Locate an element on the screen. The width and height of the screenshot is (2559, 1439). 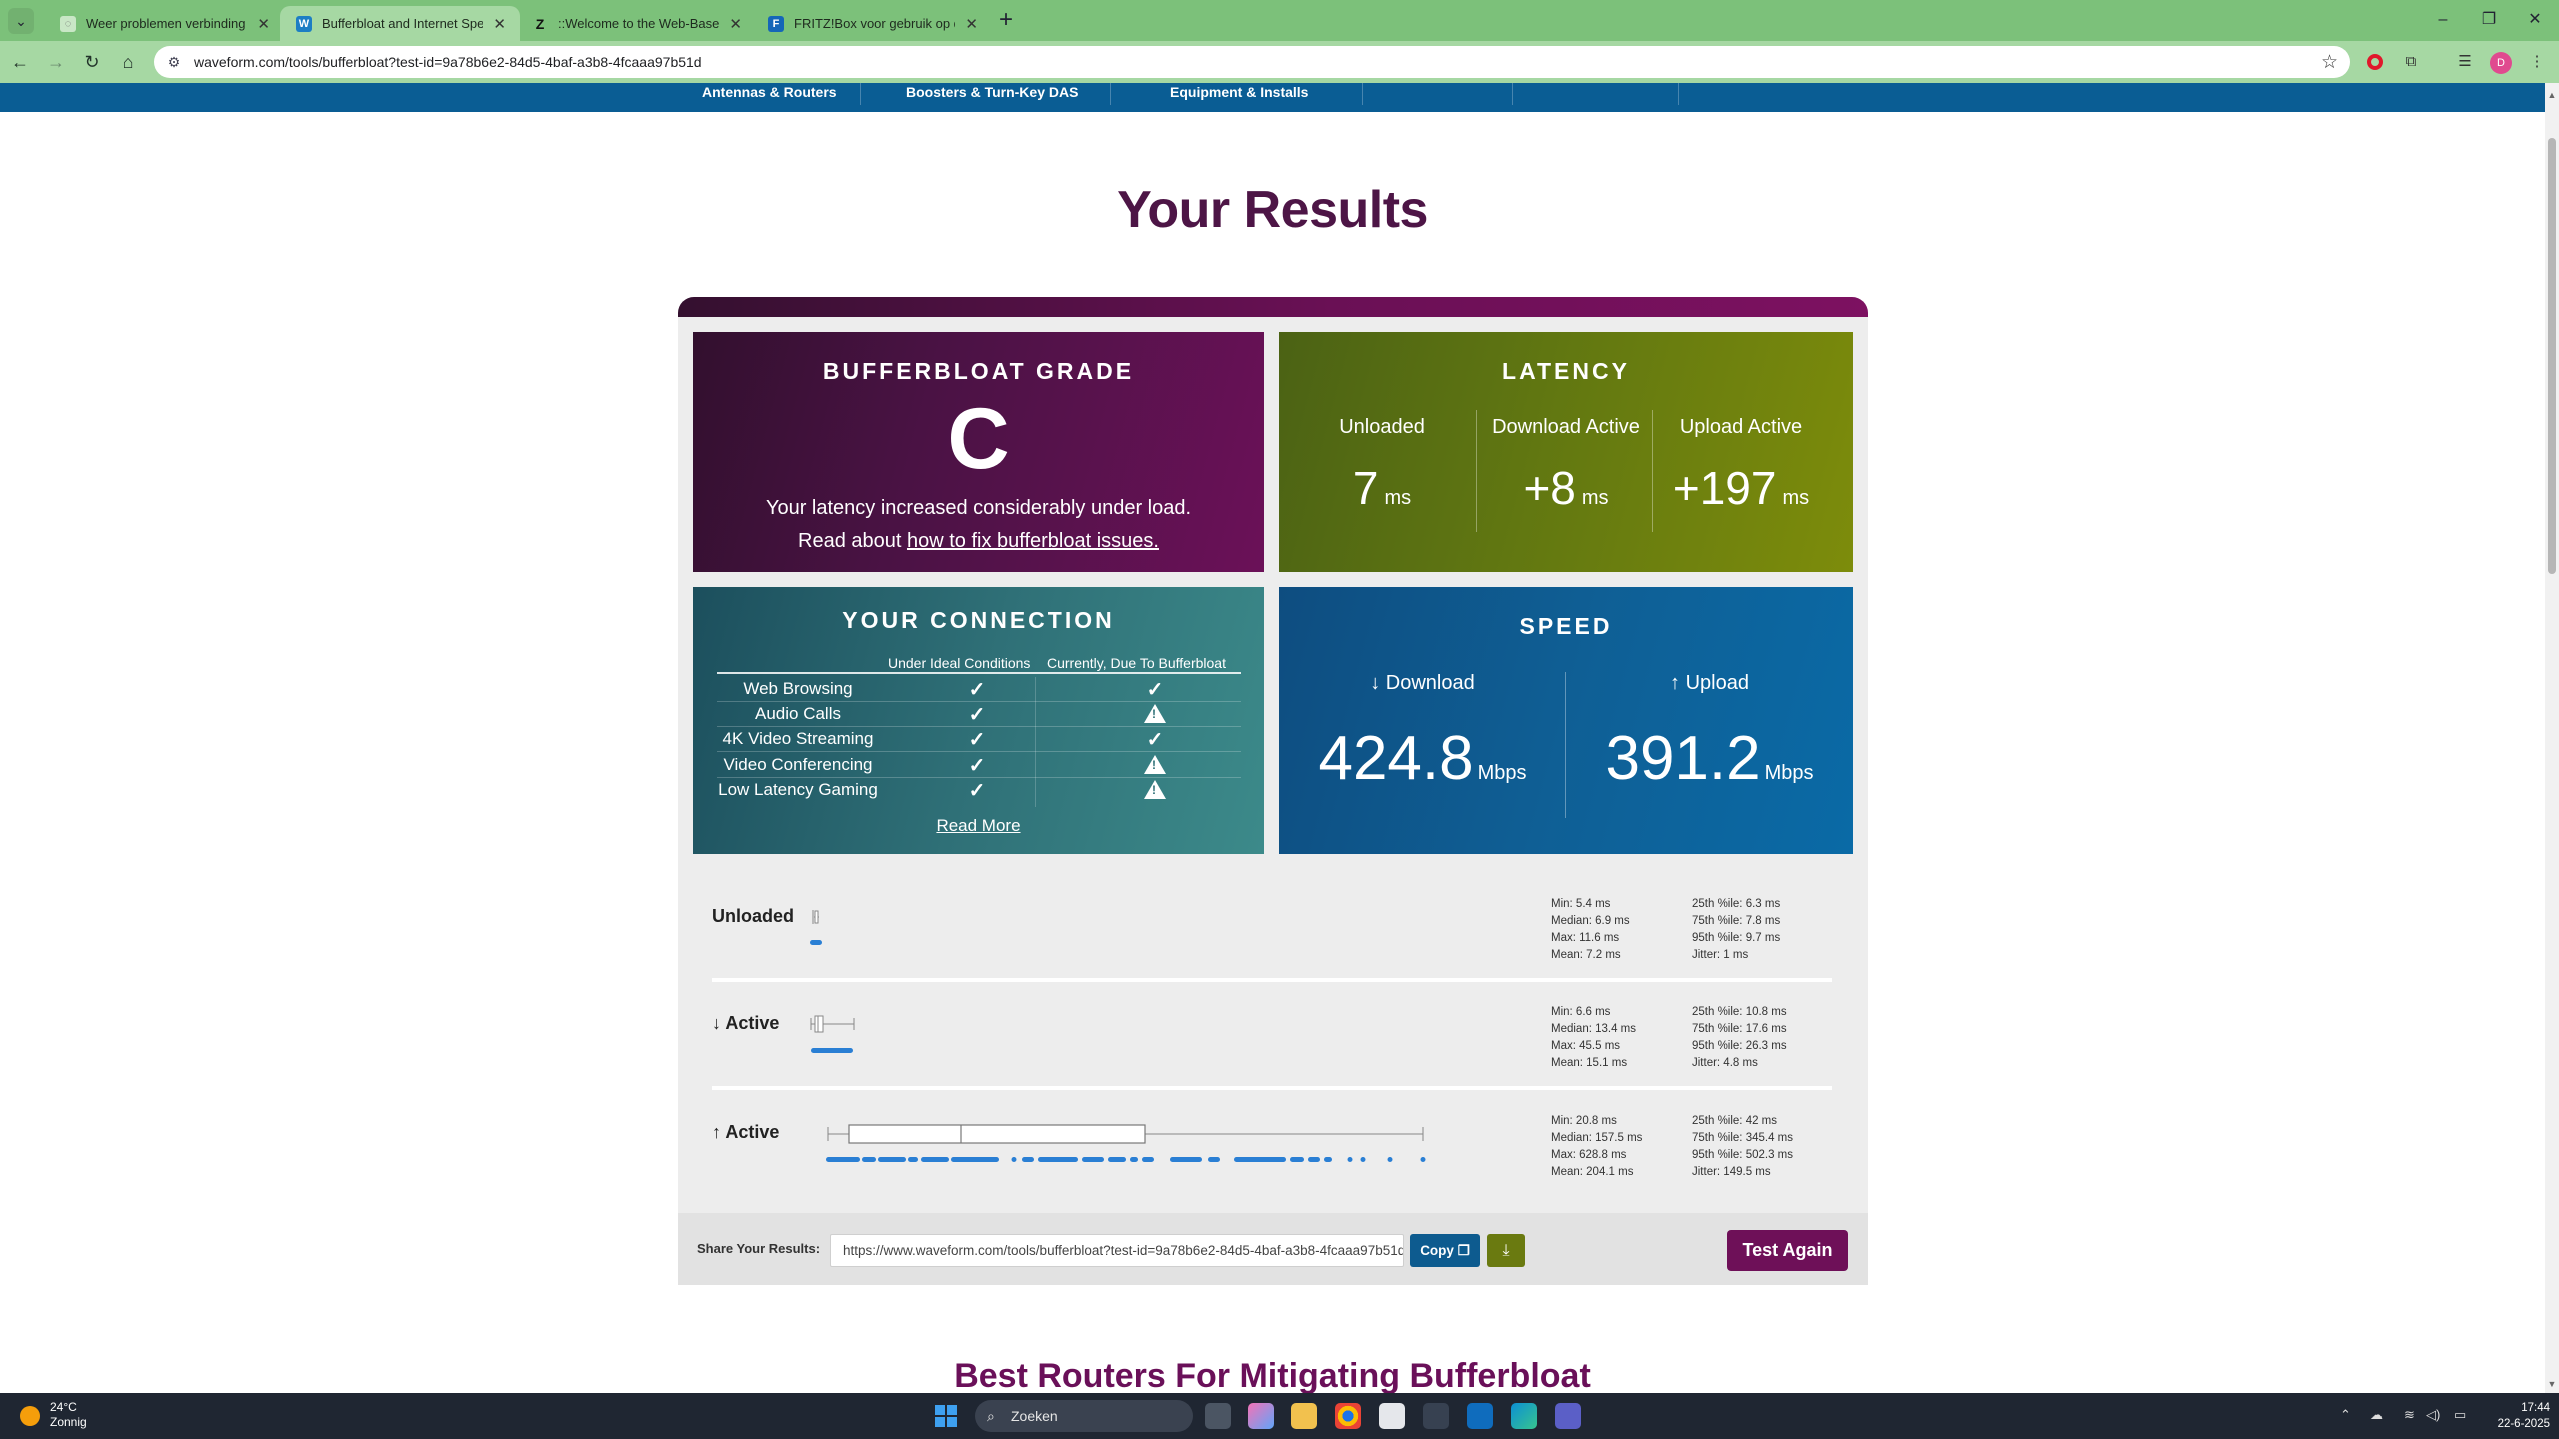
onedrive-cloud-icon: ☁ is located at coordinates (2376, 1415).